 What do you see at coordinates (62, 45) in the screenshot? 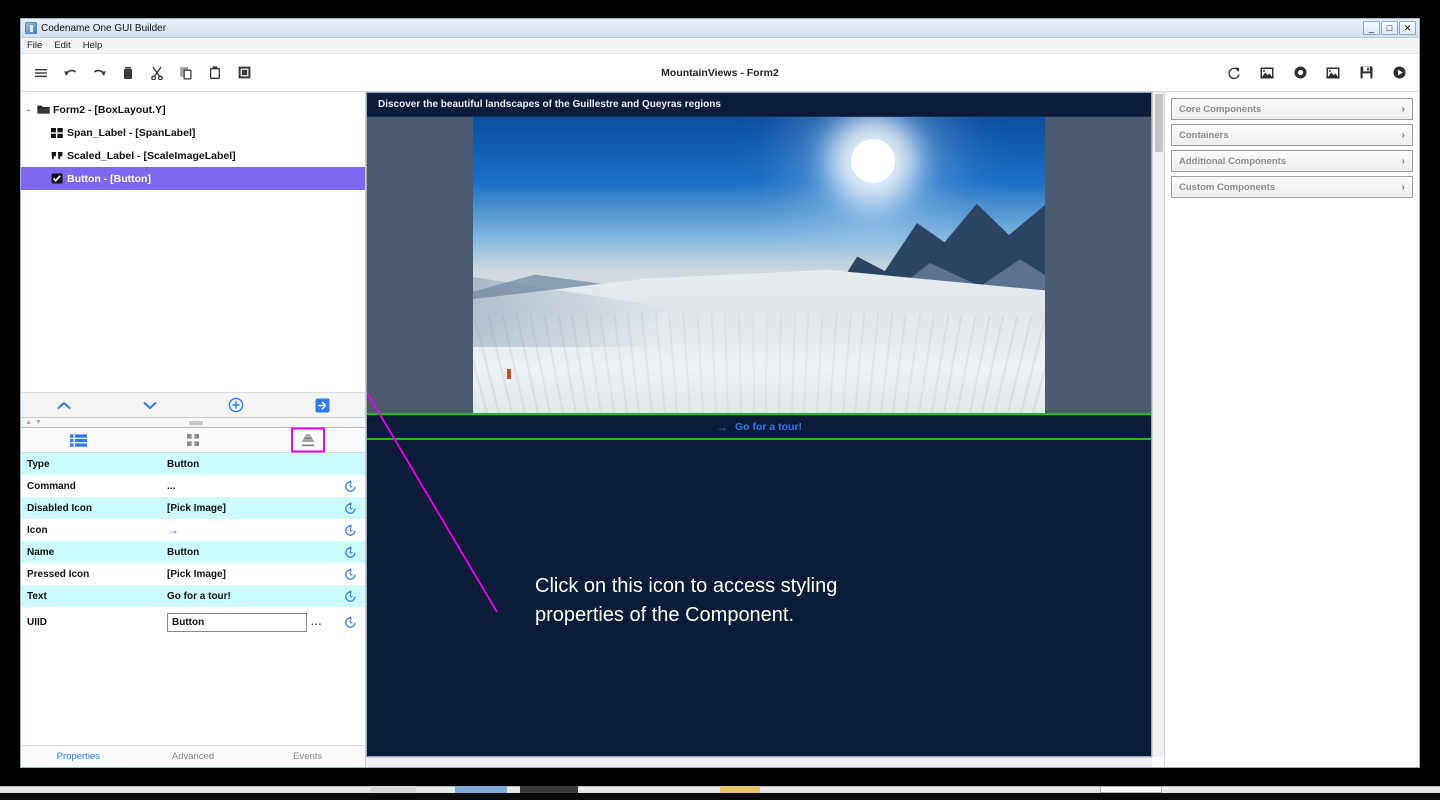
I see `menu-item-edit: Edit` at bounding box center [62, 45].